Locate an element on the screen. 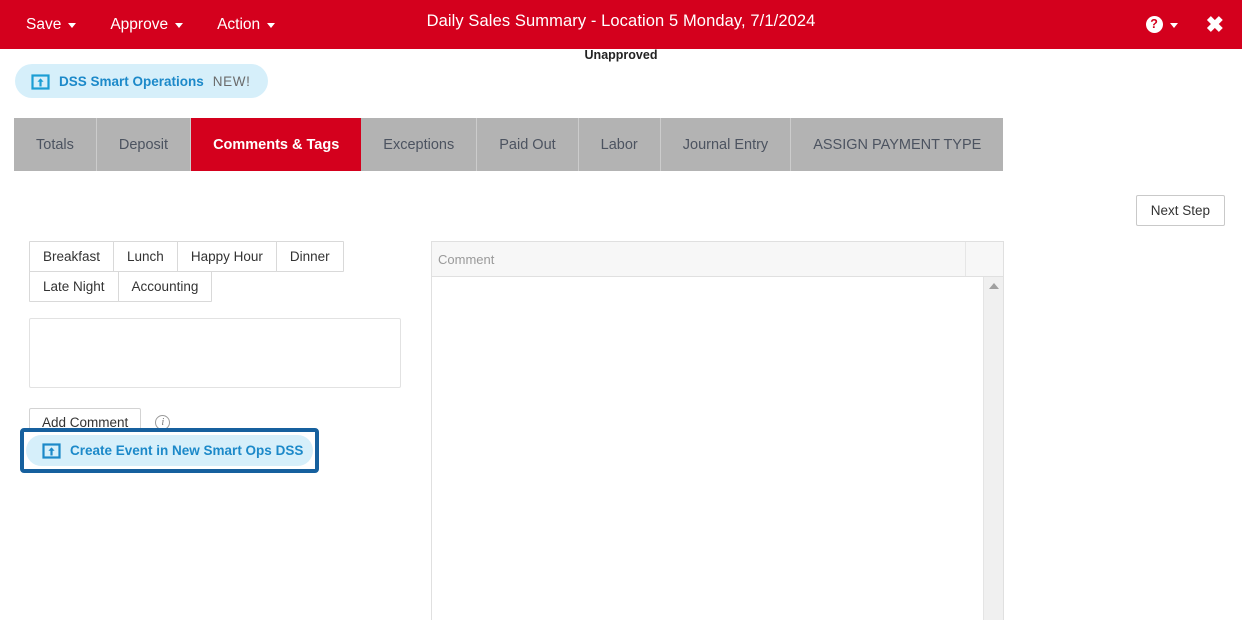 This screenshot has width=1242, height=620. column-header-actions is located at coordinates (984, 259).